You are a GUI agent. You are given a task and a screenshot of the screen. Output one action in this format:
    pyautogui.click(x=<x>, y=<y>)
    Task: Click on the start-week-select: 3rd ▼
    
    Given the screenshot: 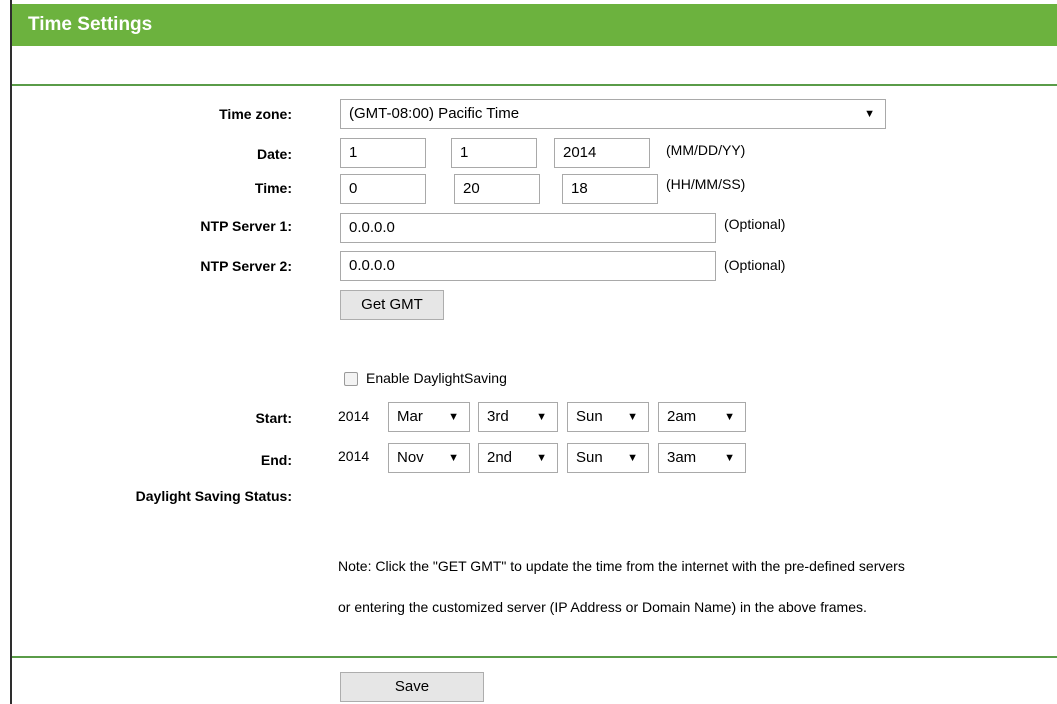 What is the action you would take?
    pyautogui.click(x=518, y=417)
    